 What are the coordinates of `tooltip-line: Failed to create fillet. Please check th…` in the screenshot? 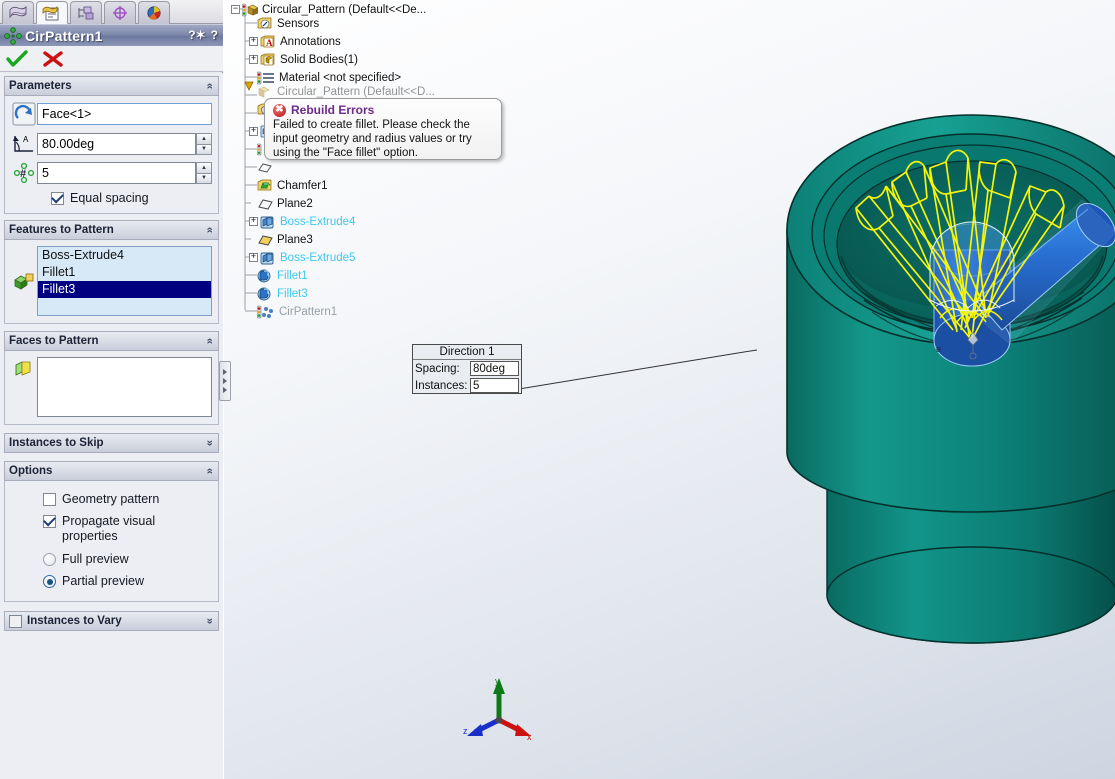 It's located at (371, 125).